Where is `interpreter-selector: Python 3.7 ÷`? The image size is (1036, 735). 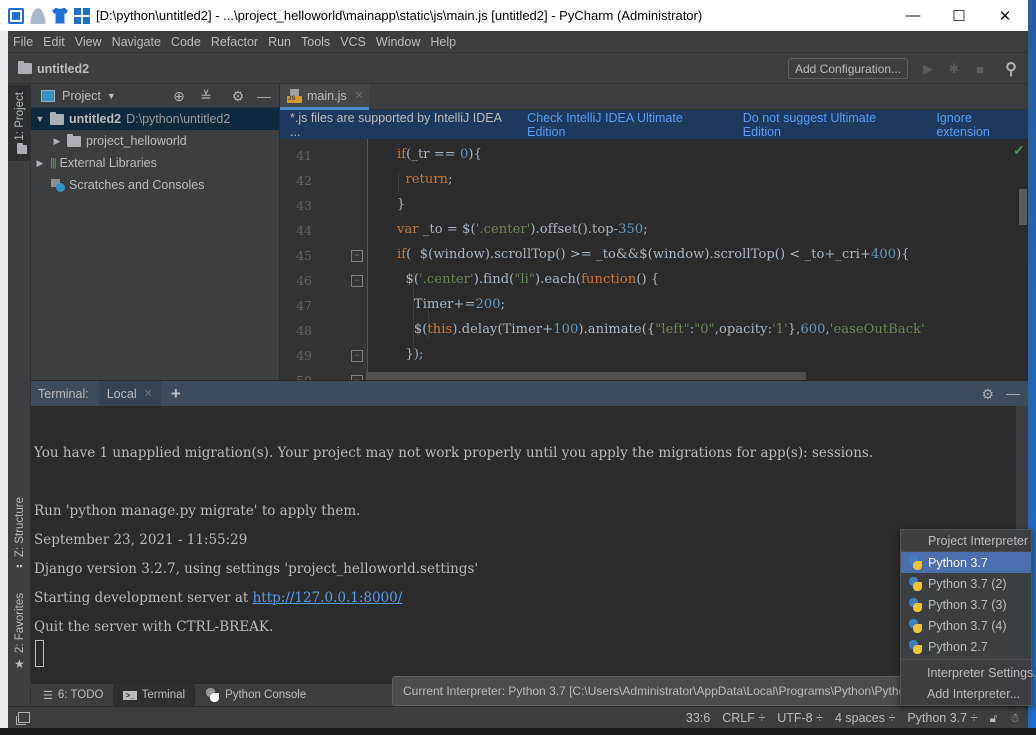 interpreter-selector: Python 3.7 ÷ is located at coordinates (942, 718).